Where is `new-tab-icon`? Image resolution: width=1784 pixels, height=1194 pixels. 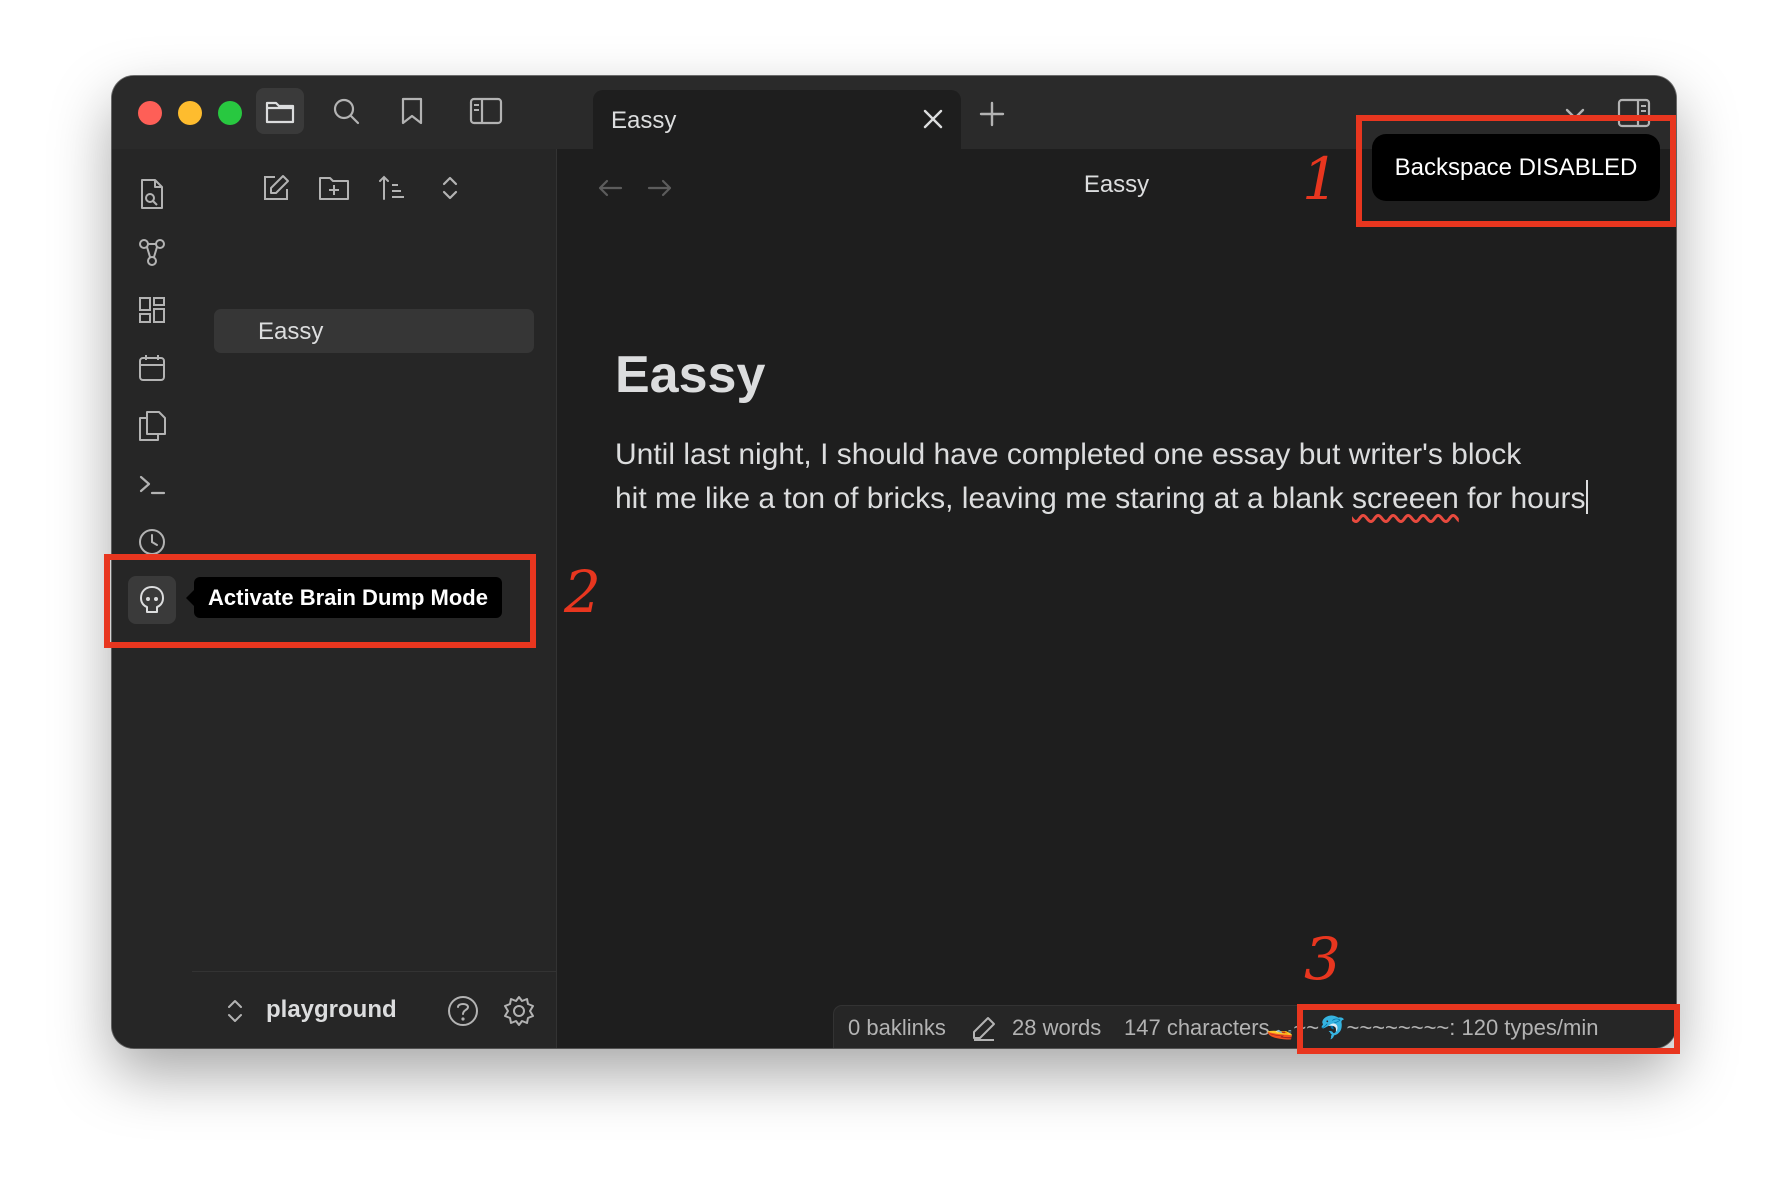
new-tab-icon is located at coordinates (992, 114).